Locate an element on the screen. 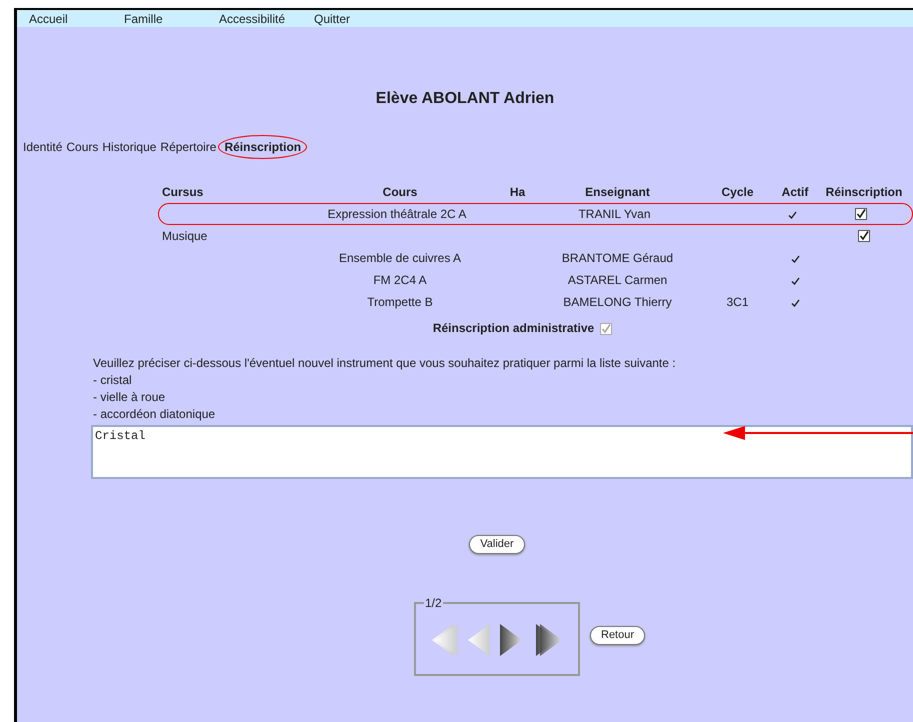 Image resolution: width=913 pixels, height=722 pixels. page-title: Elève ABOLANT Adrien is located at coordinates (465, 98).